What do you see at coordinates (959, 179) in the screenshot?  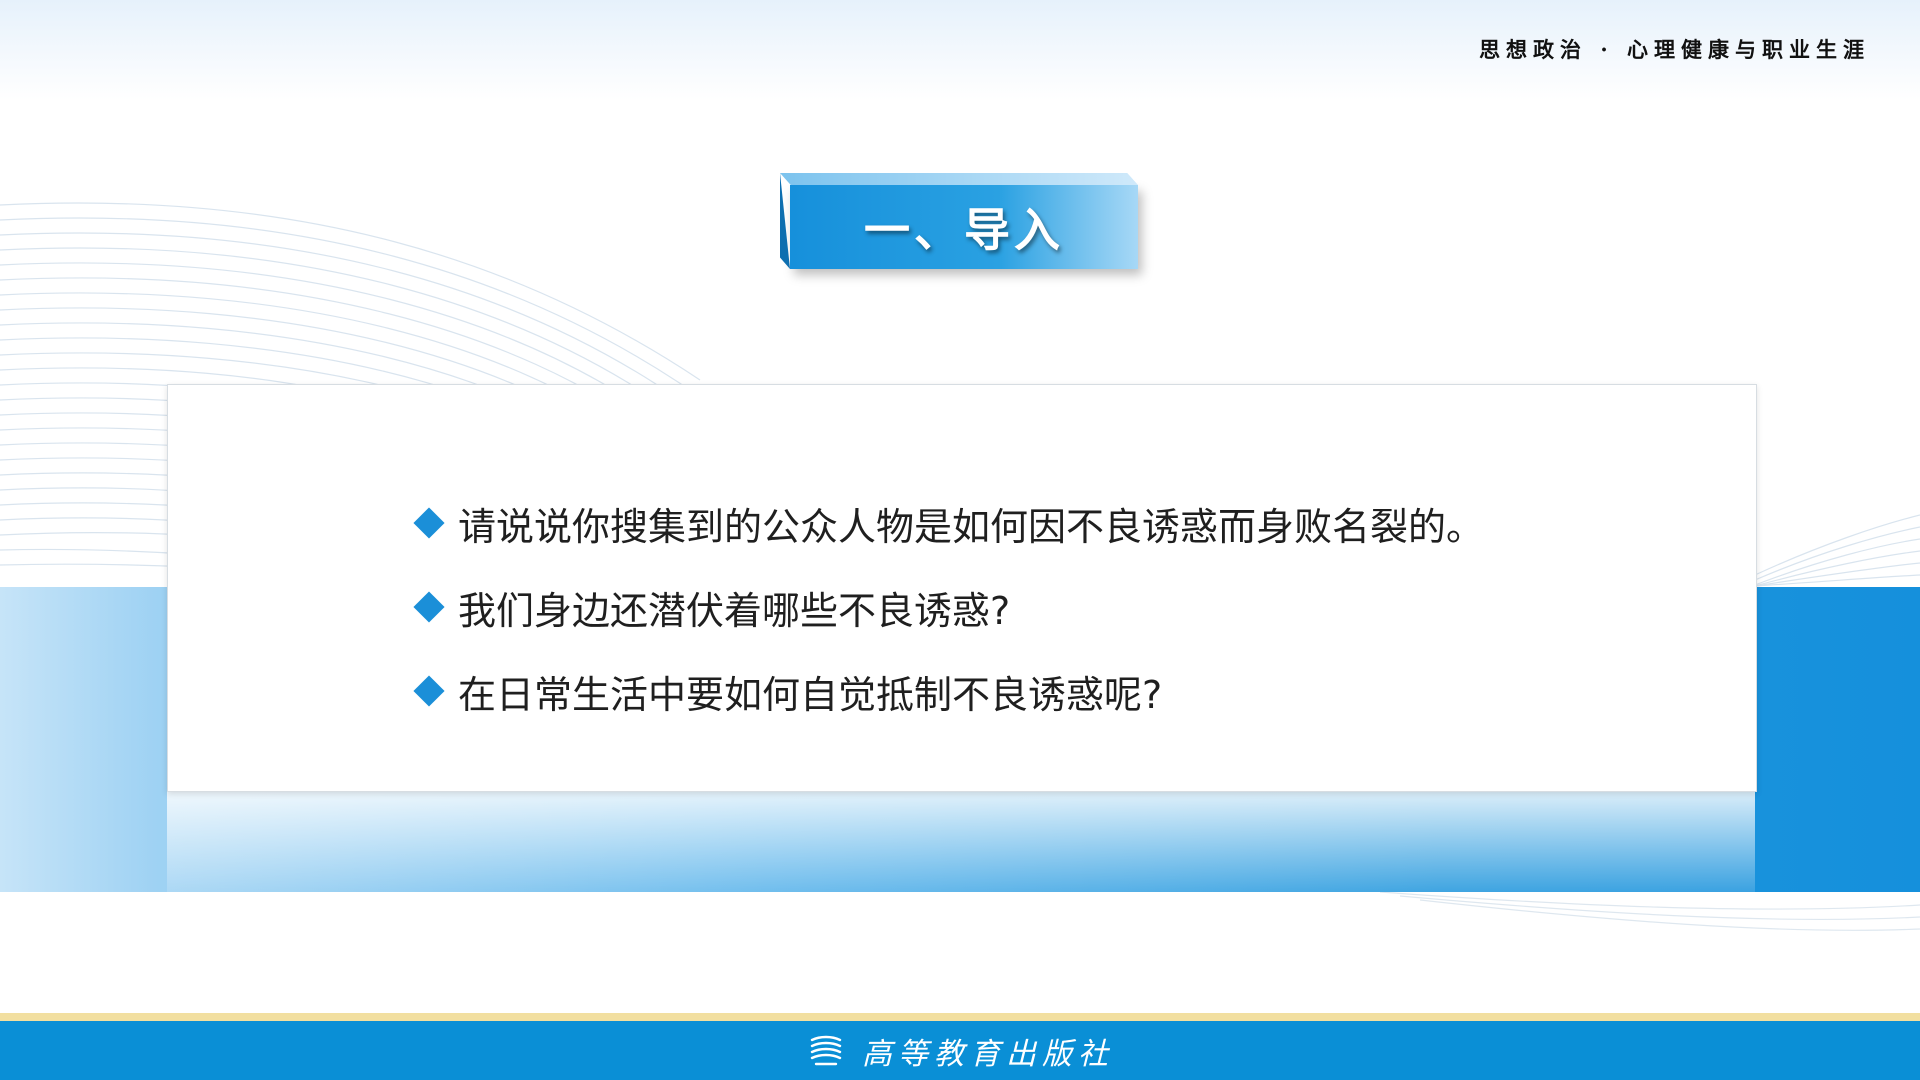 I see `title-badge-top-bevel` at bounding box center [959, 179].